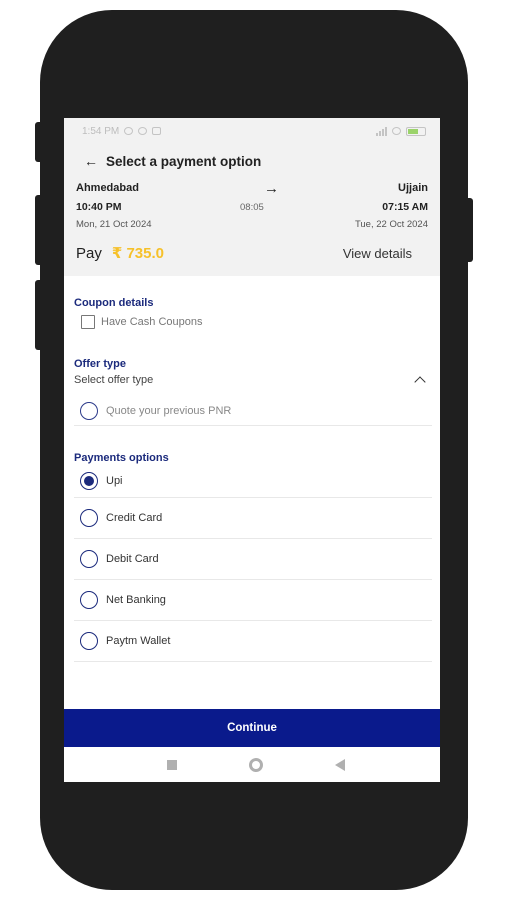 The width and height of the screenshot is (506, 900). I want to click on pay-row: Pay ₹ 735.0 View details, so click(252, 254).